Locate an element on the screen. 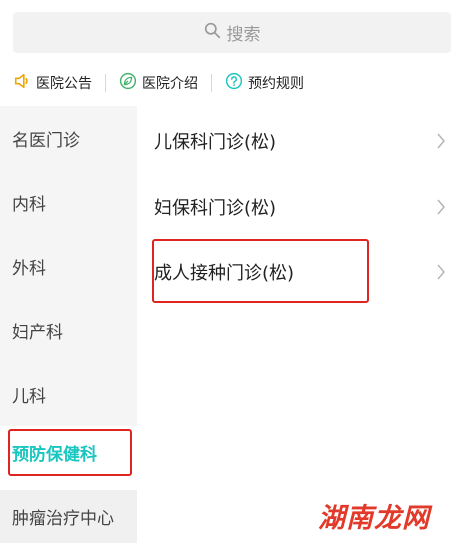  notice-hospital-introduction: 医院介绍 is located at coordinates (158, 83).